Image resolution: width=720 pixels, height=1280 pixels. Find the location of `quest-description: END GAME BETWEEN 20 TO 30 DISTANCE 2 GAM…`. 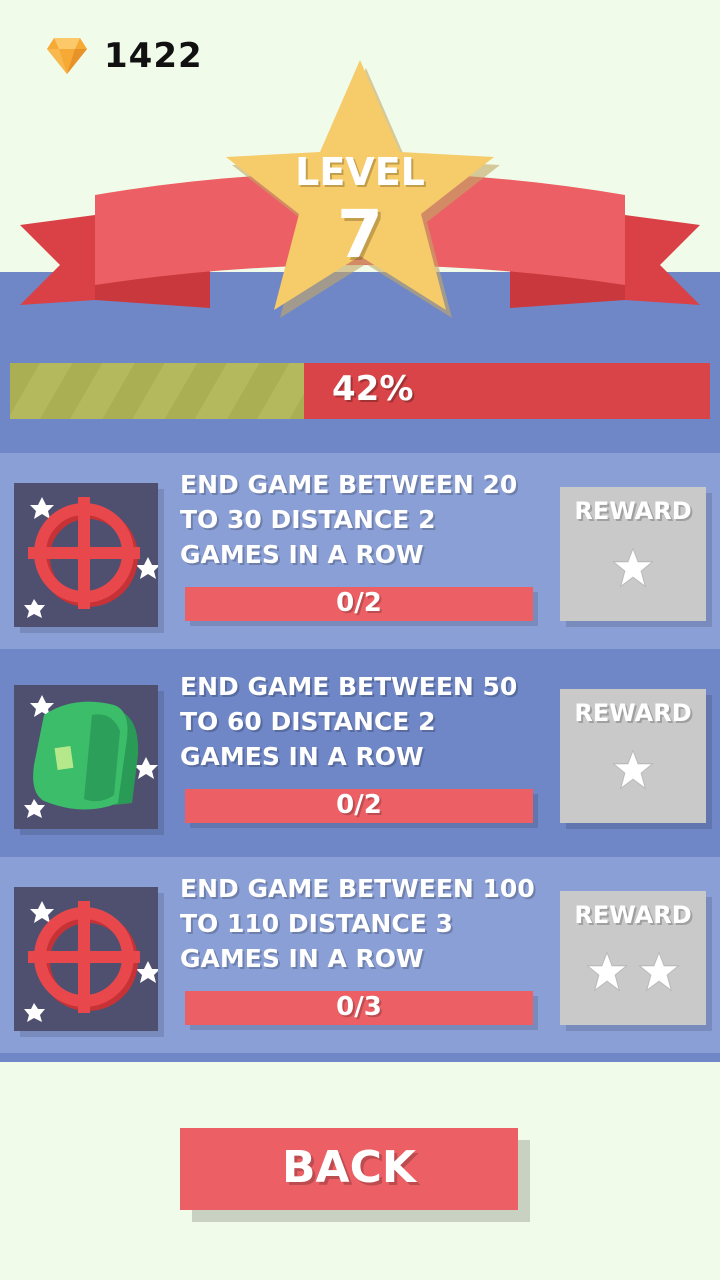

quest-description: END GAME BETWEEN 20 TO 30 DISTANCE 2 GAM… is located at coordinates (349, 519).